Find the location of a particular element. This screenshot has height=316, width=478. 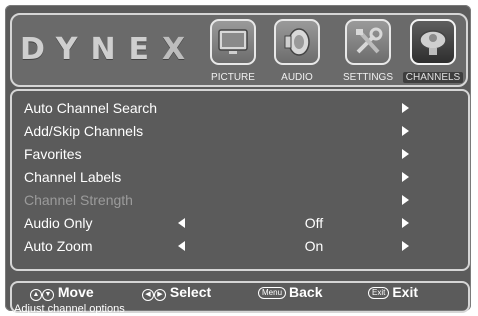

menu-item-channel-labels: Channel Labels is located at coordinates (234, 177).